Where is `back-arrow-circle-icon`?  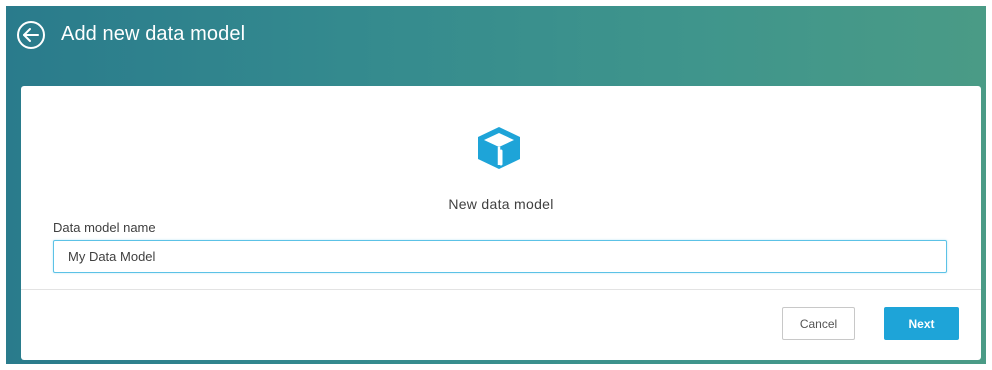
back-arrow-circle-icon is located at coordinates (31, 35).